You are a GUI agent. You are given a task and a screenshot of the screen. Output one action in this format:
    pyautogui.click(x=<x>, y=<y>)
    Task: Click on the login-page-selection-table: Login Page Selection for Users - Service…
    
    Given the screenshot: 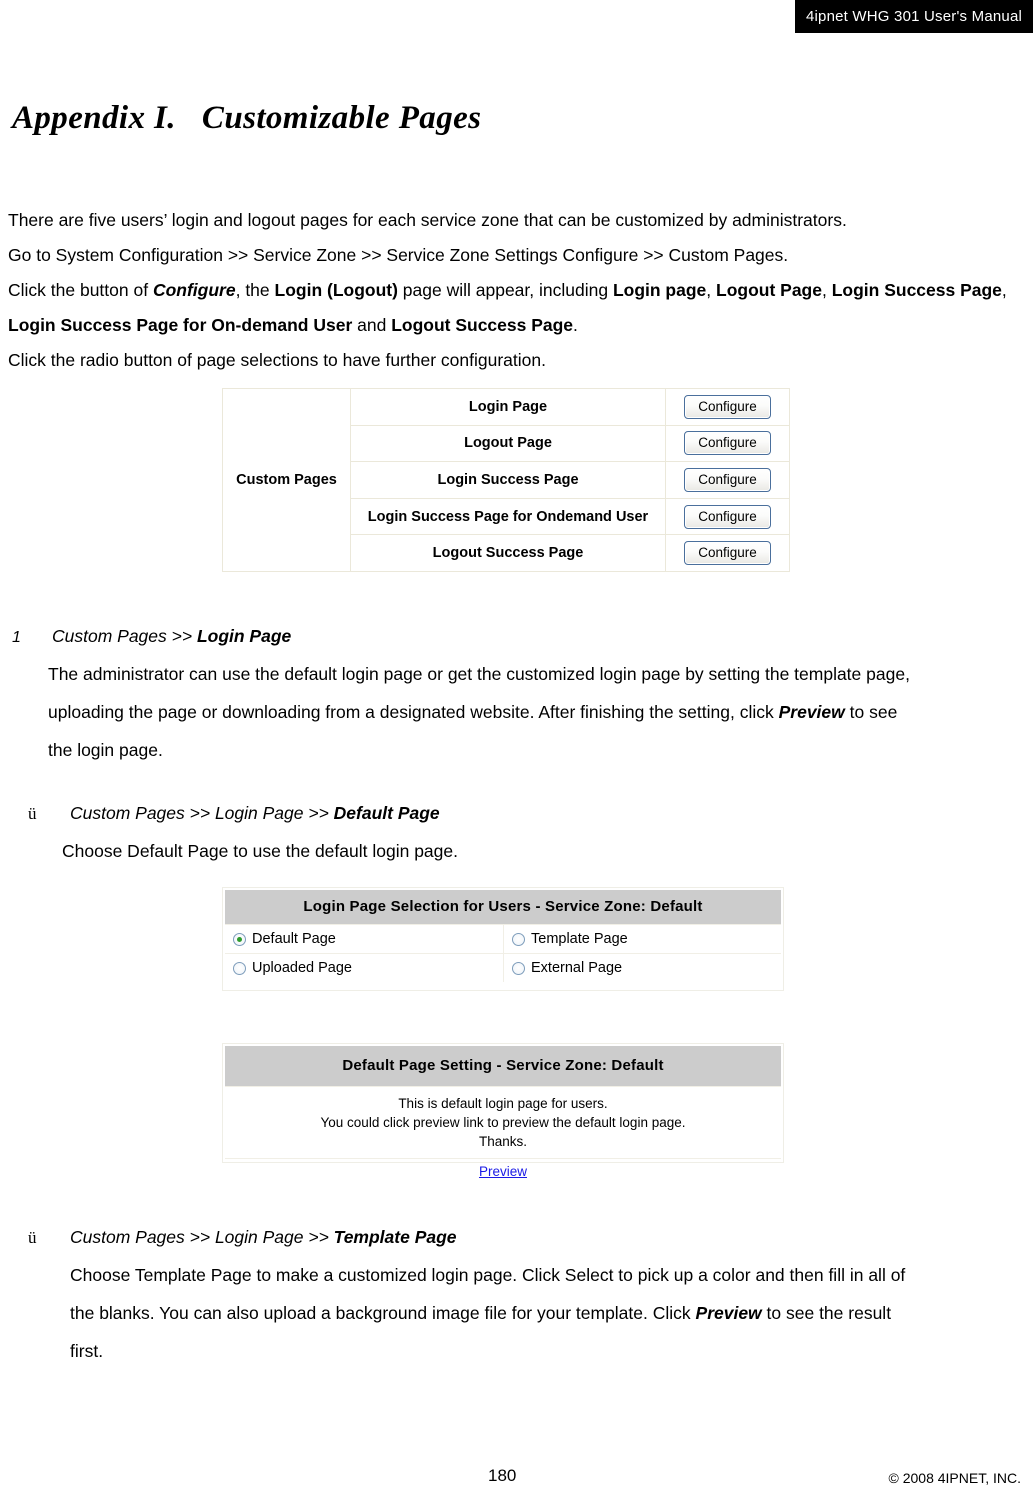 What is the action you would take?
    pyautogui.click(x=503, y=939)
    